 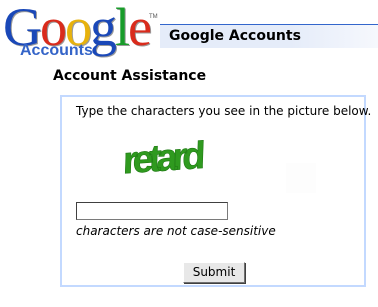 What do you see at coordinates (214, 272) in the screenshot?
I see `submit-button: Submit` at bounding box center [214, 272].